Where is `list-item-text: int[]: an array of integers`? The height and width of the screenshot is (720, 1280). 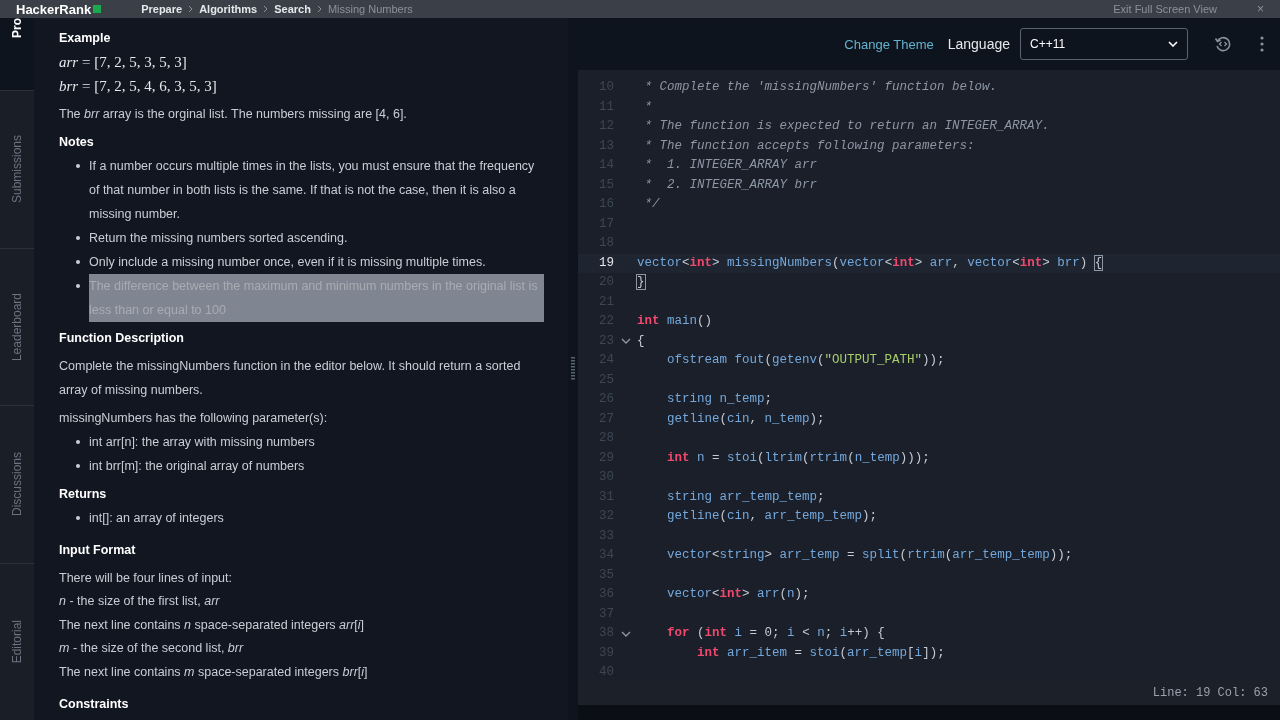
list-item-text: int[]: an array of integers is located at coordinates (156, 518).